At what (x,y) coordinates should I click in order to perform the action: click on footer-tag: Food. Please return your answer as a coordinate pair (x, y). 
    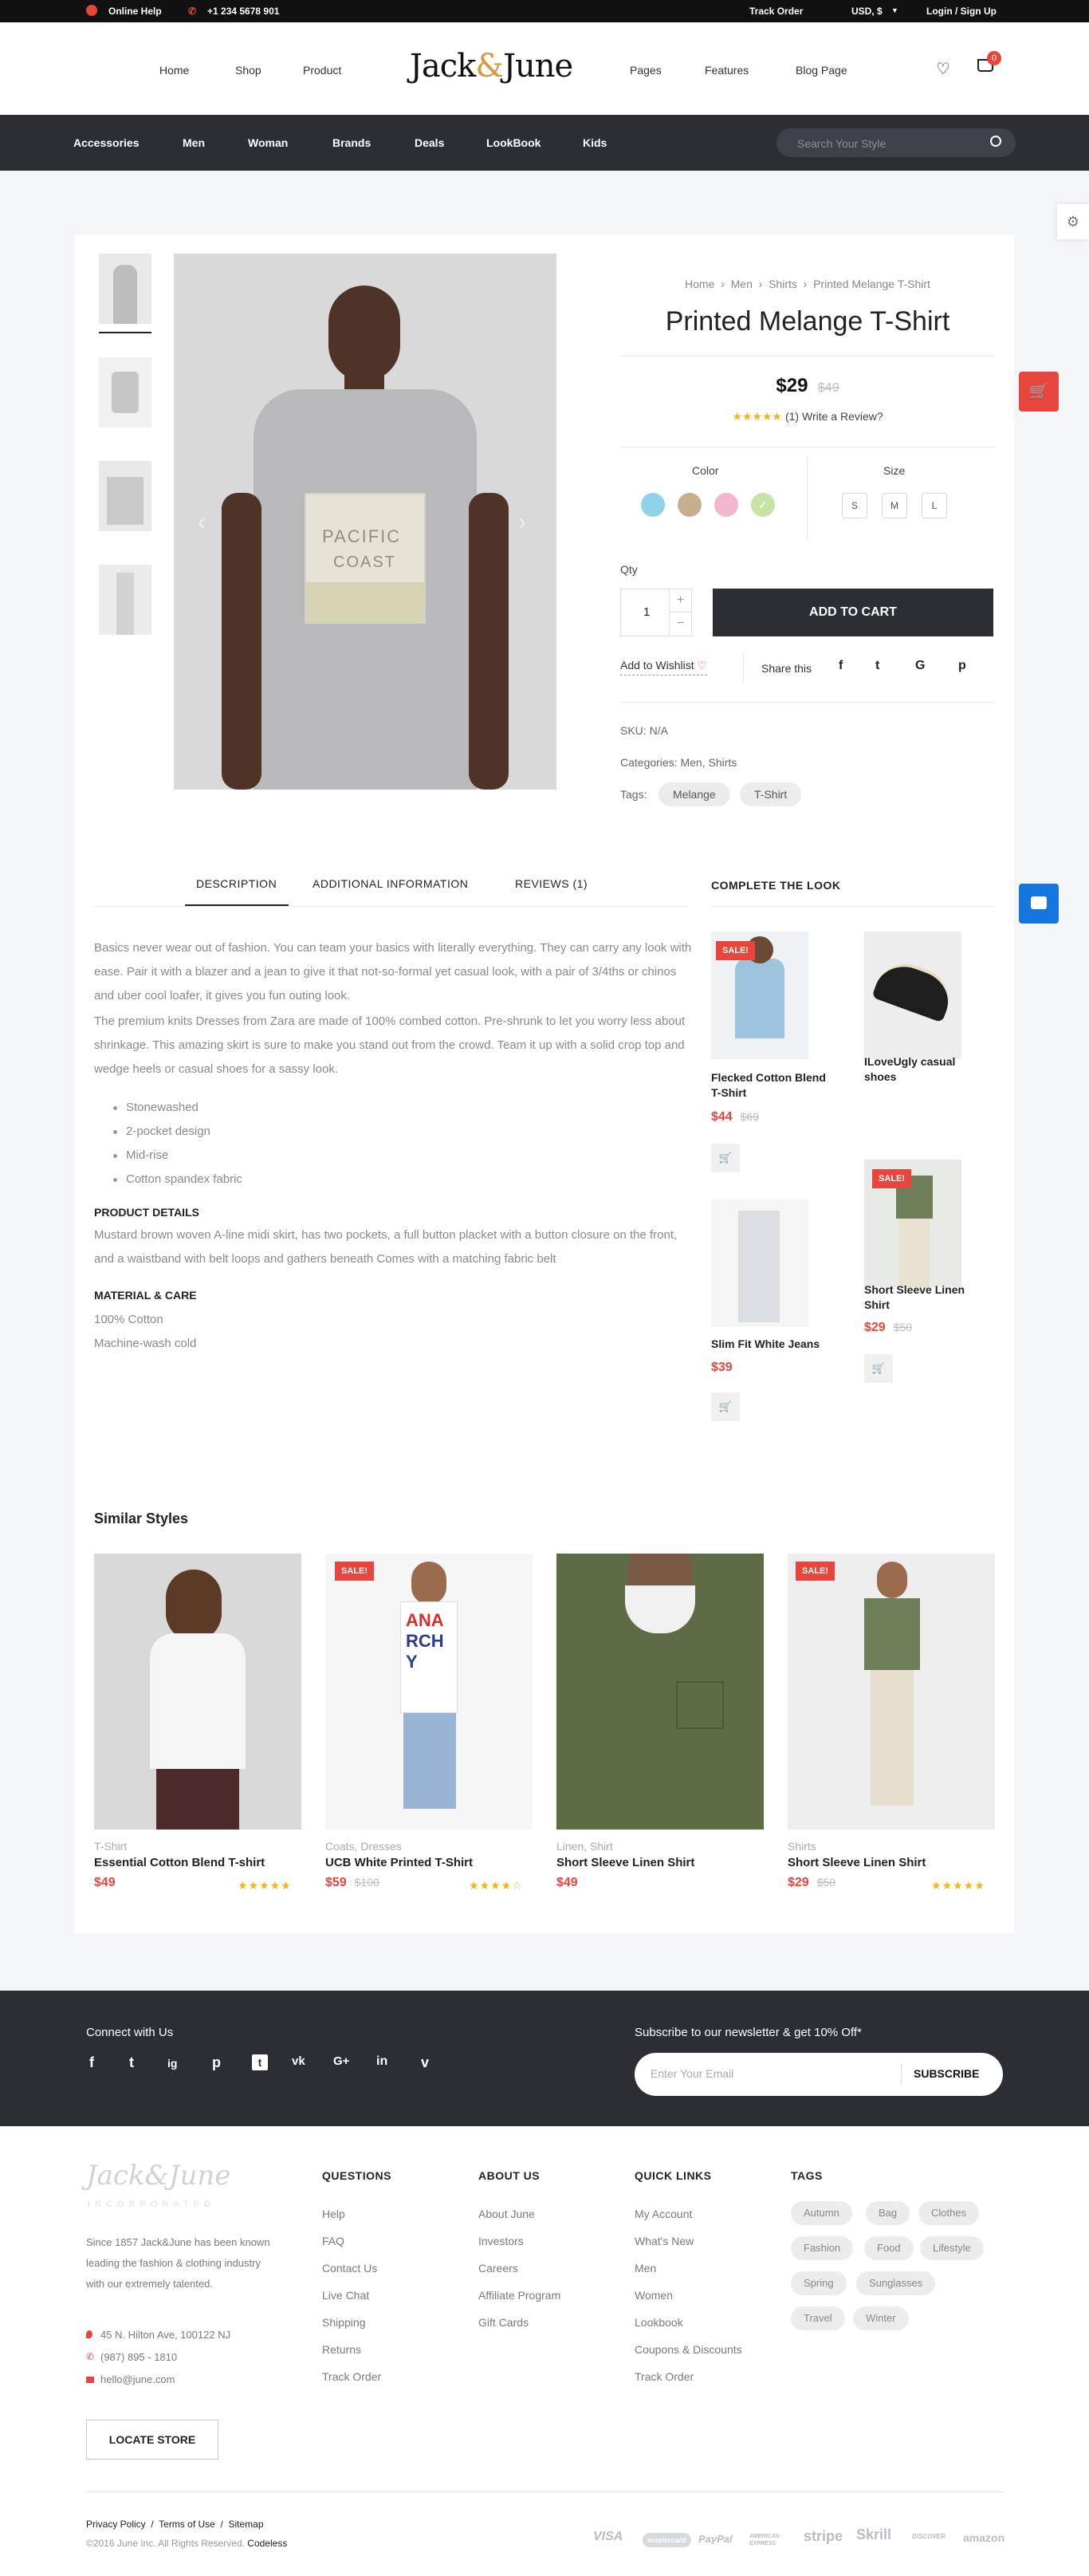
    Looking at the image, I should click on (889, 2248).